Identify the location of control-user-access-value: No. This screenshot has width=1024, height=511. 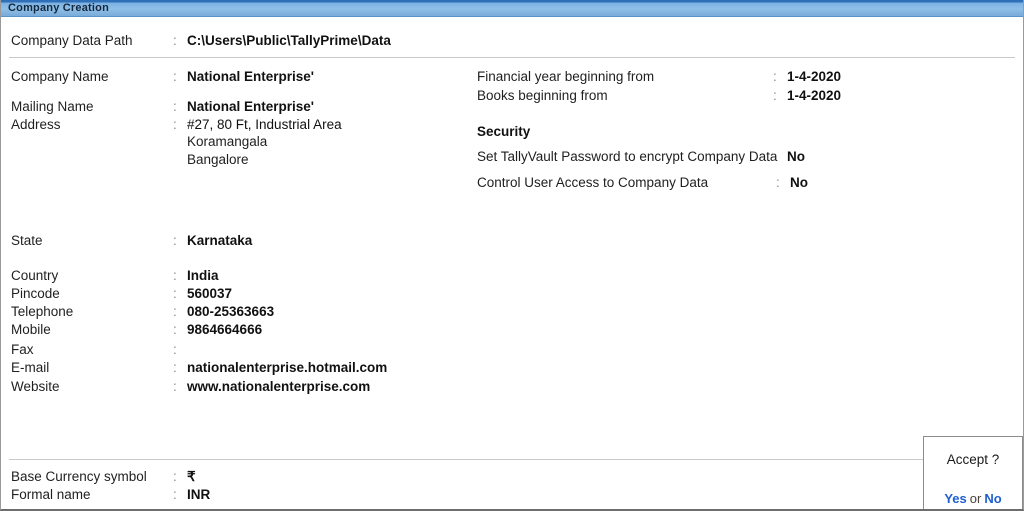
(799, 182).